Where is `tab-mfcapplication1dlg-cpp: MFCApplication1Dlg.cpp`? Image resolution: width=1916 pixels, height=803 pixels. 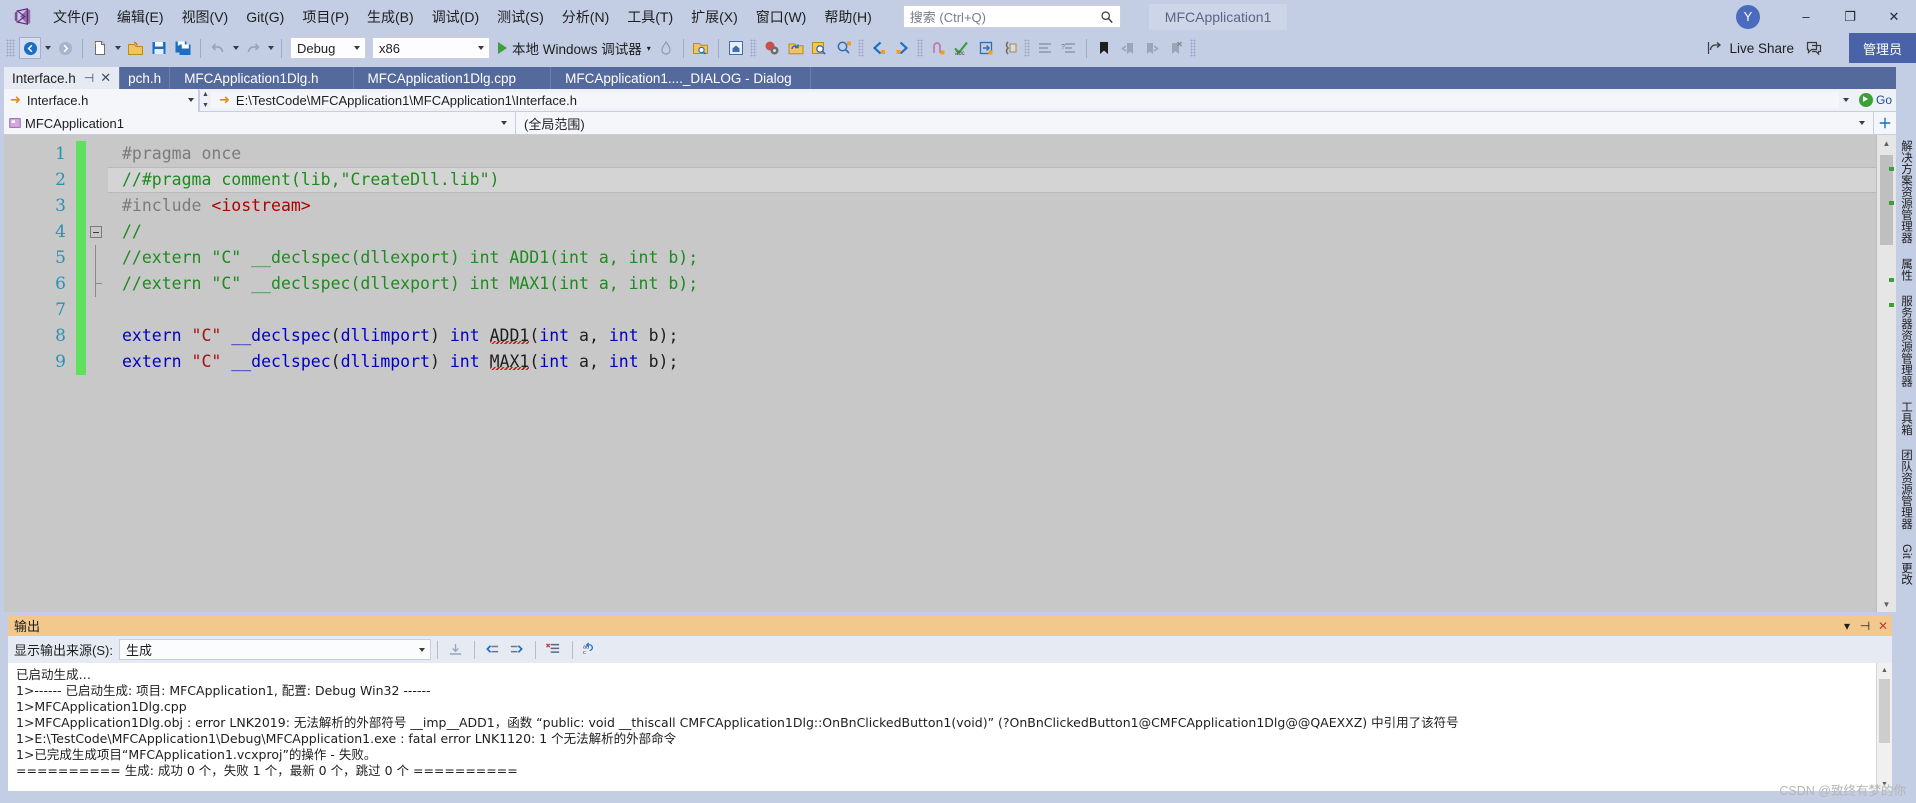 tab-mfcapplication1dlg-cpp: MFCApplication1Dlg.cpp is located at coordinates (453, 78).